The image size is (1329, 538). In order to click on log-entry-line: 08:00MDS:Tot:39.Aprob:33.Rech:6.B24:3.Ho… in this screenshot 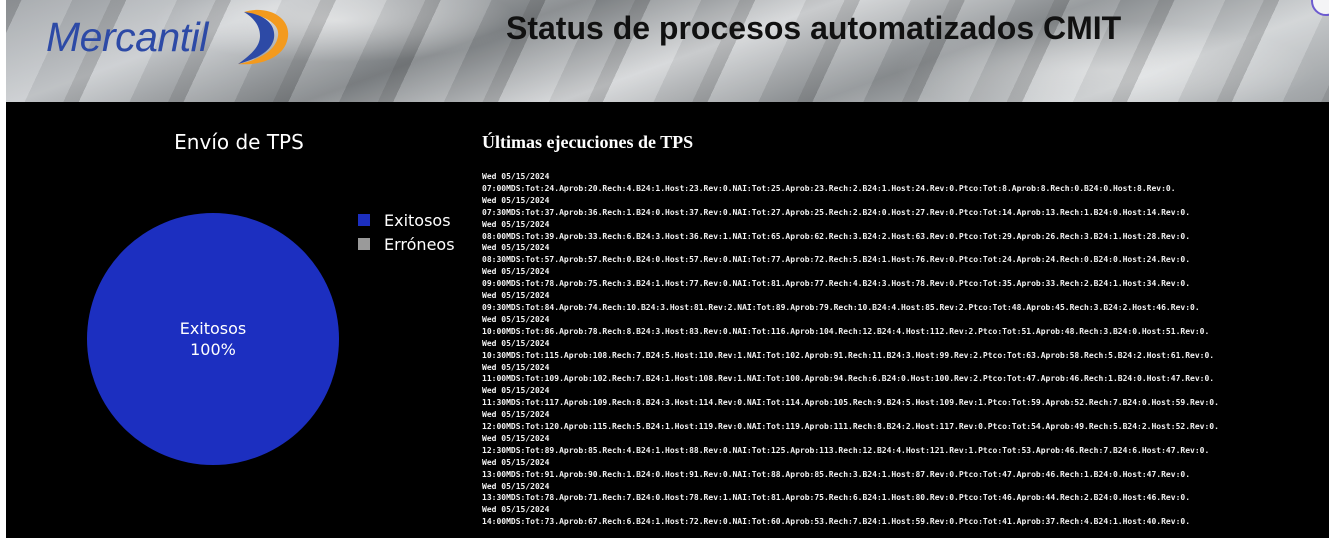, I will do `click(836, 236)`.